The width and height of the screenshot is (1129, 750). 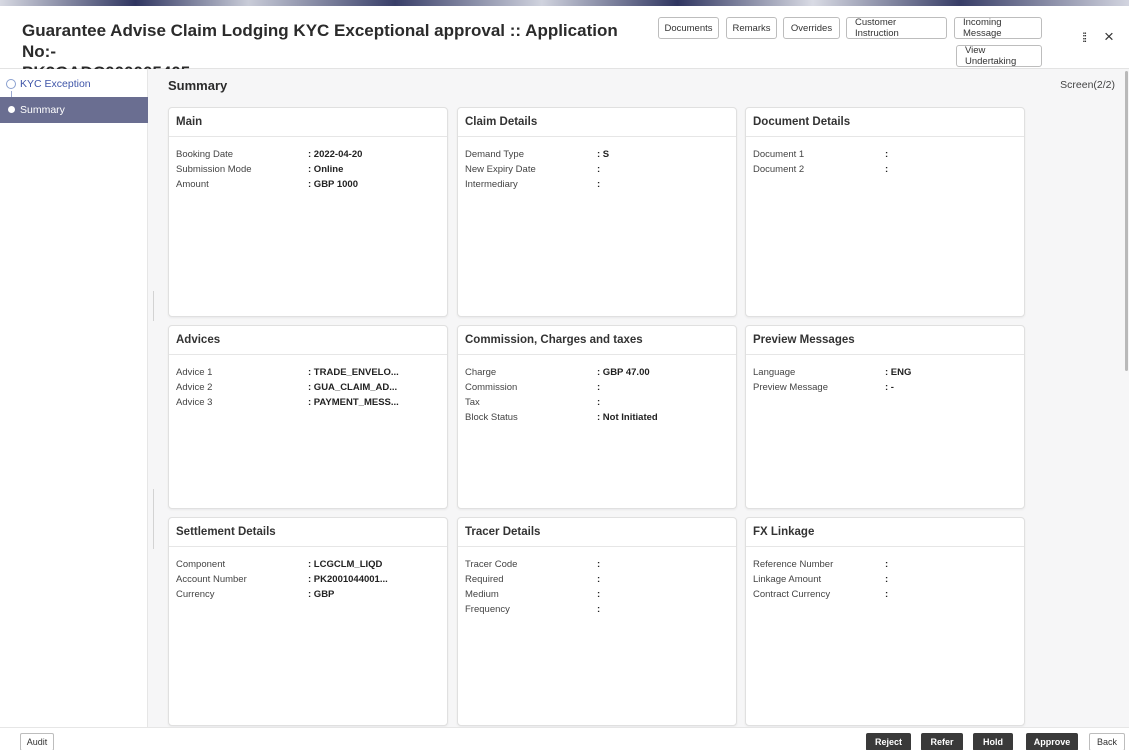 I want to click on step-current-icon, so click(x=11, y=109).